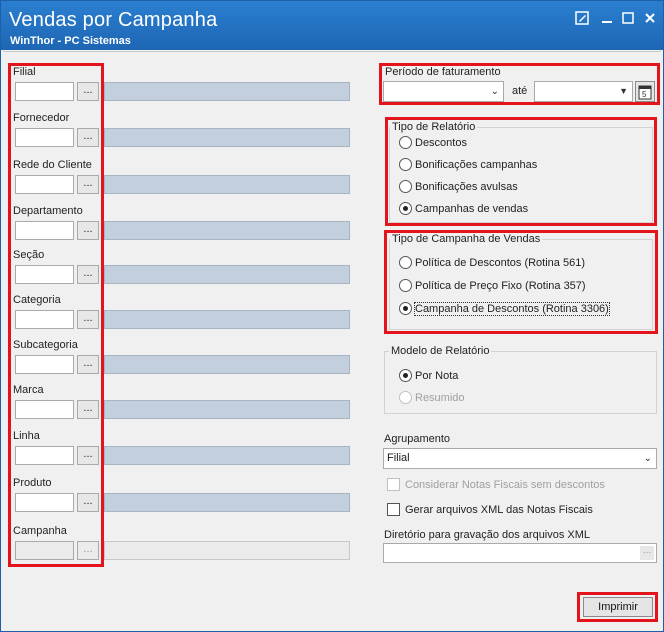 Image resolution: width=664 pixels, height=632 pixels. Describe the element at coordinates (70, 41) in the screenshot. I see `window-subtitle: WinThor - PC Sistemas` at that location.